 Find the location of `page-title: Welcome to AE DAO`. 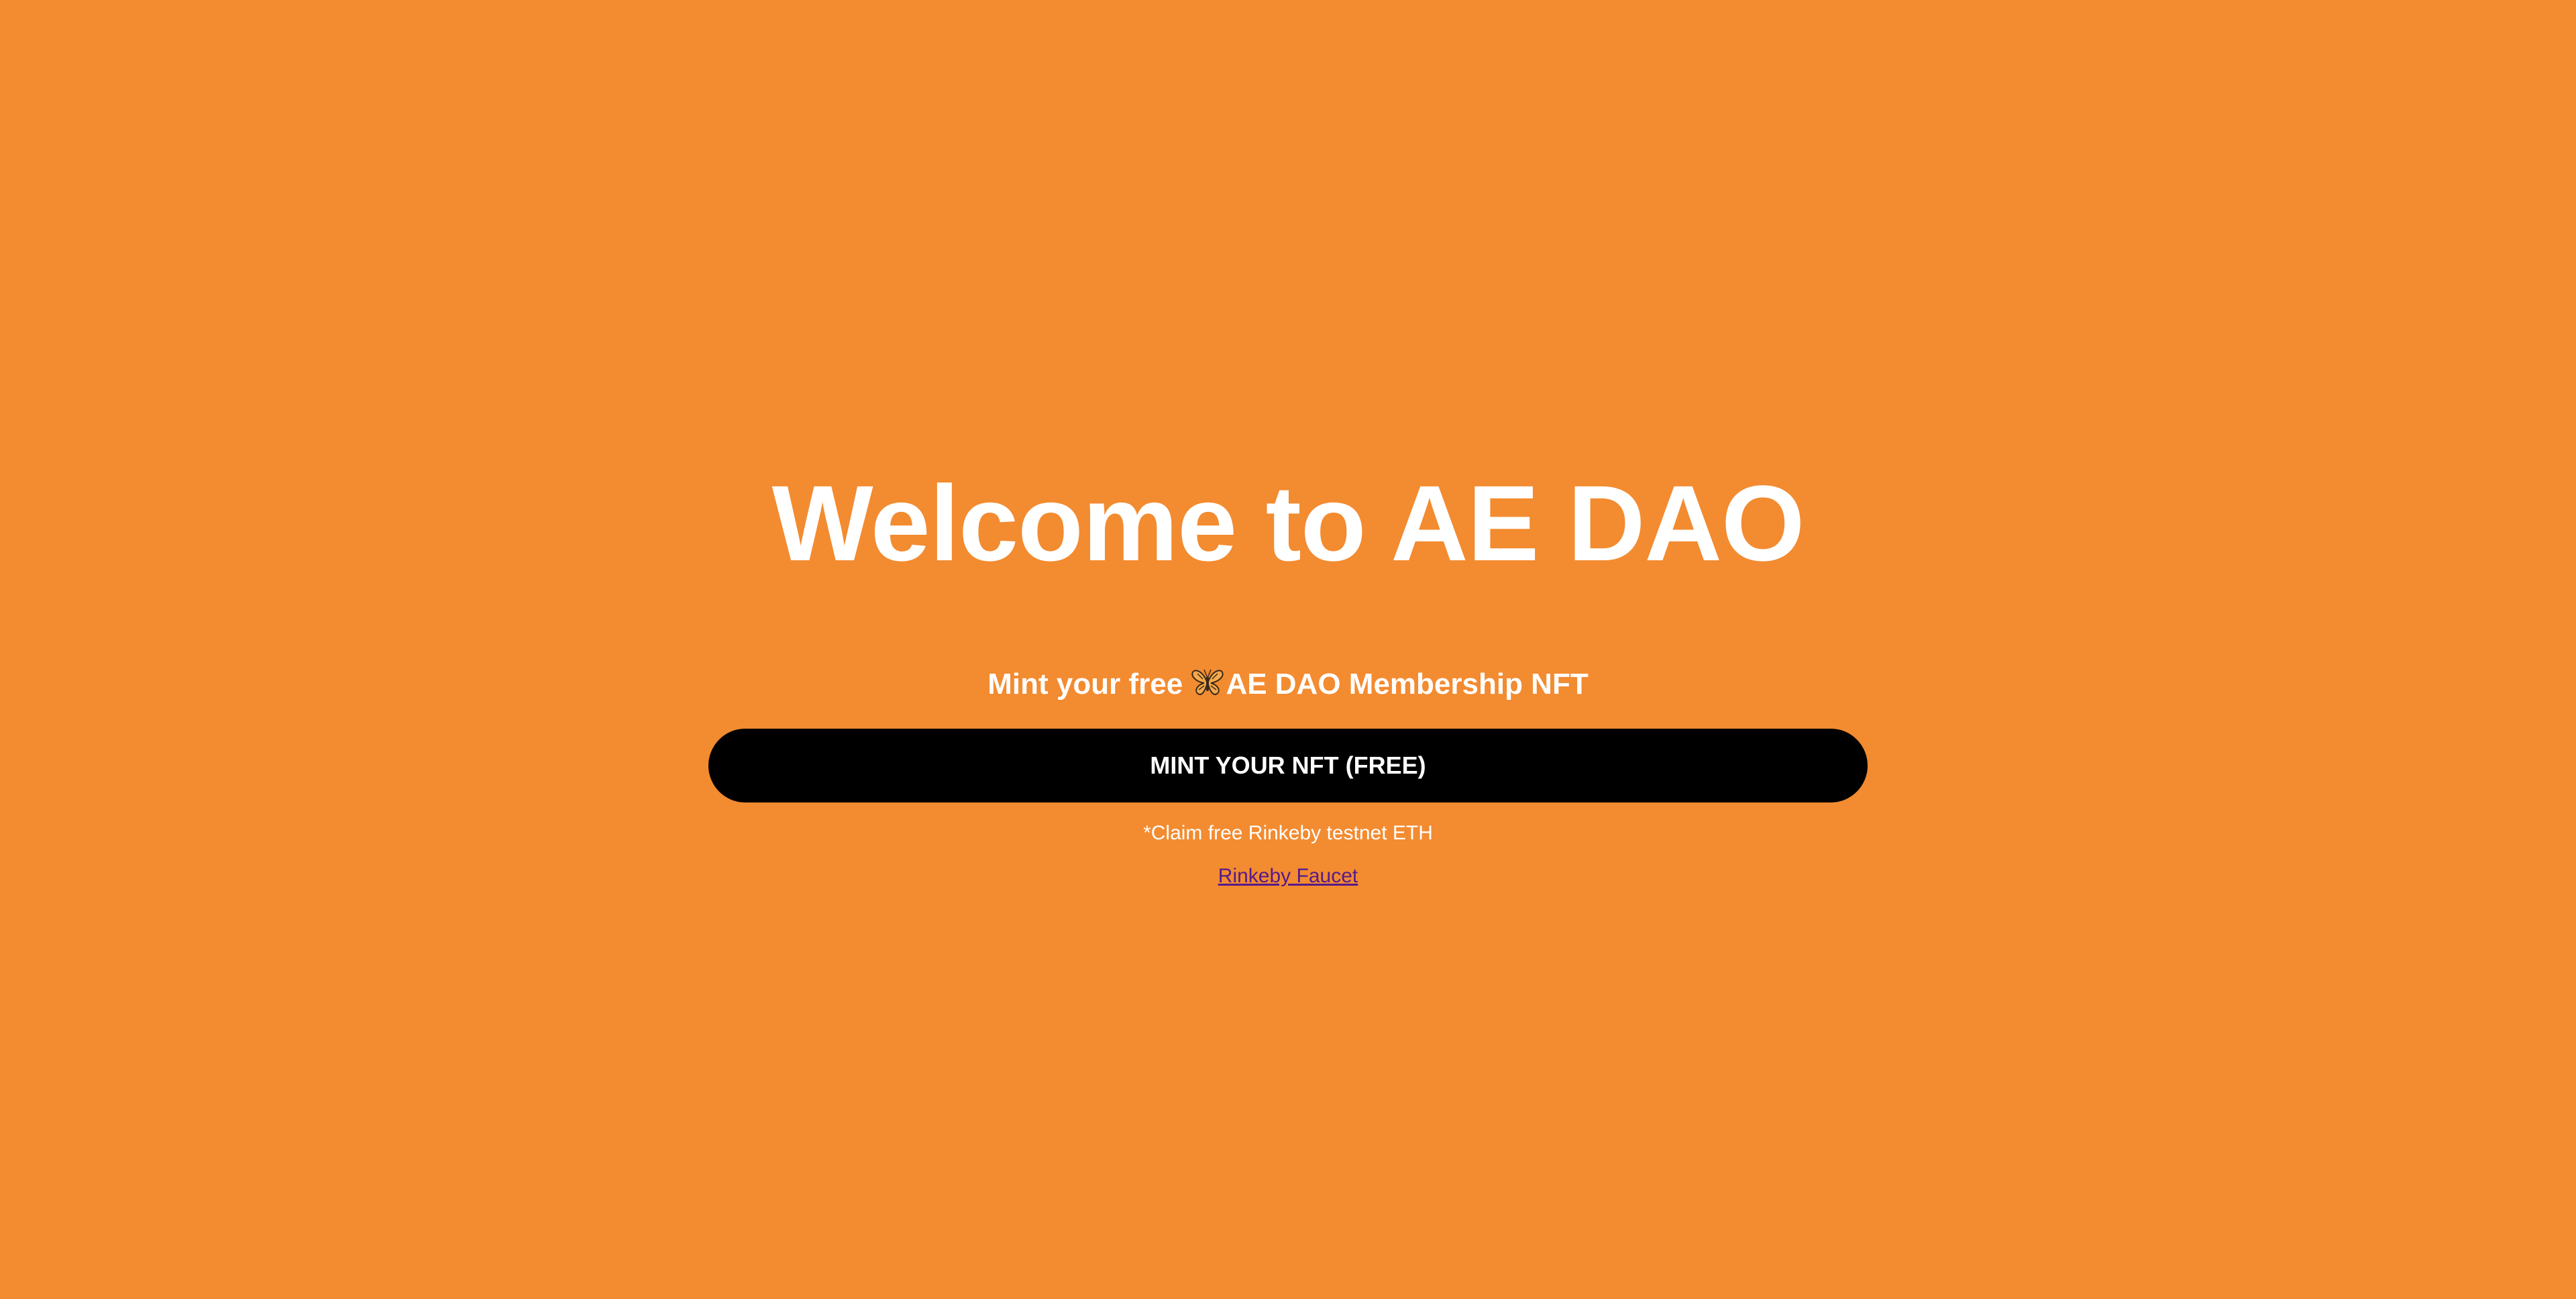

page-title: Welcome to AE DAO is located at coordinates (1288, 523).